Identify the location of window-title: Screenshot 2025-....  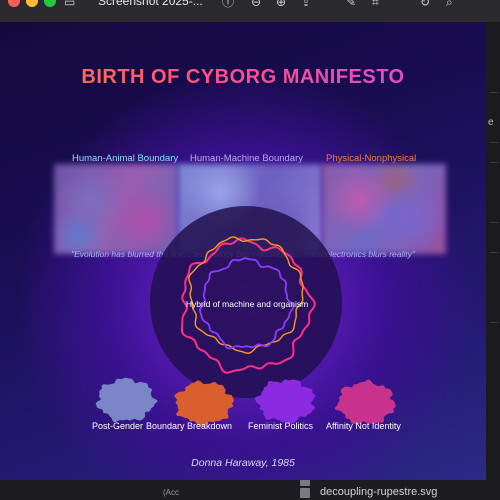
(150, 4).